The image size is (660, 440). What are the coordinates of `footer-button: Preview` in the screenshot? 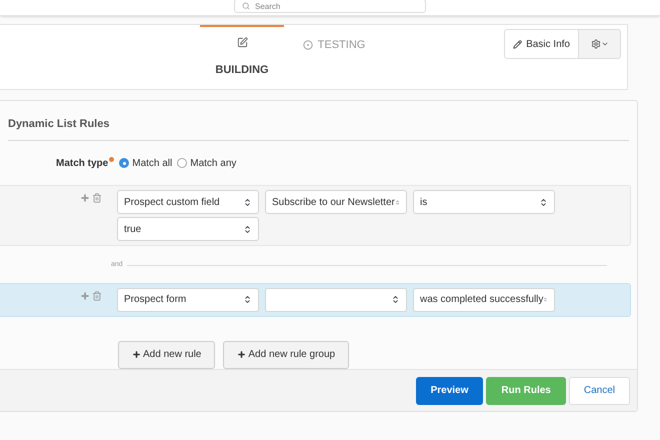 It's located at (450, 390).